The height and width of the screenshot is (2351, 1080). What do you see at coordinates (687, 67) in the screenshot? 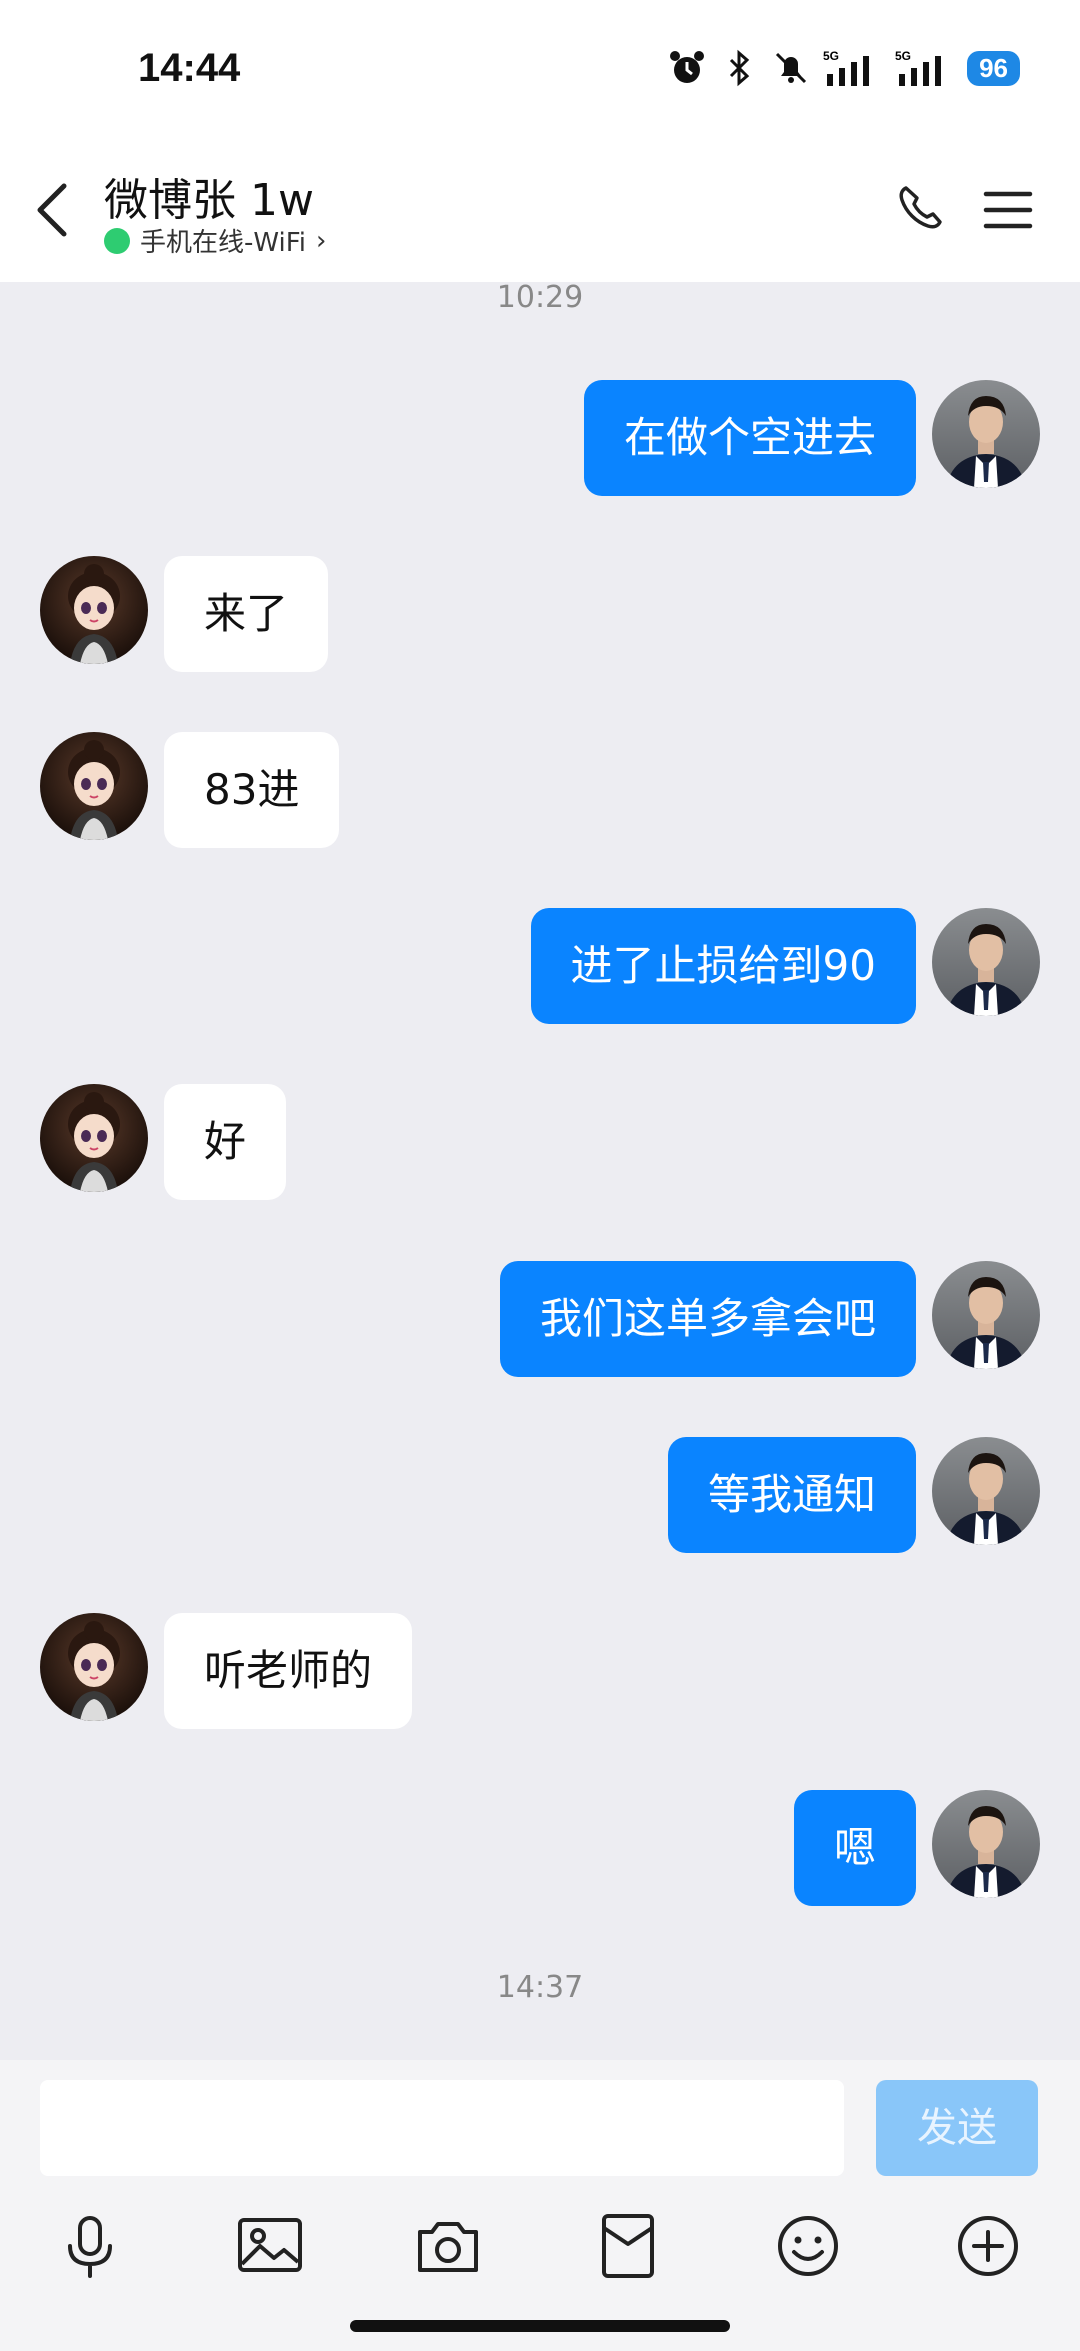
I see `alarm-icon` at bounding box center [687, 67].